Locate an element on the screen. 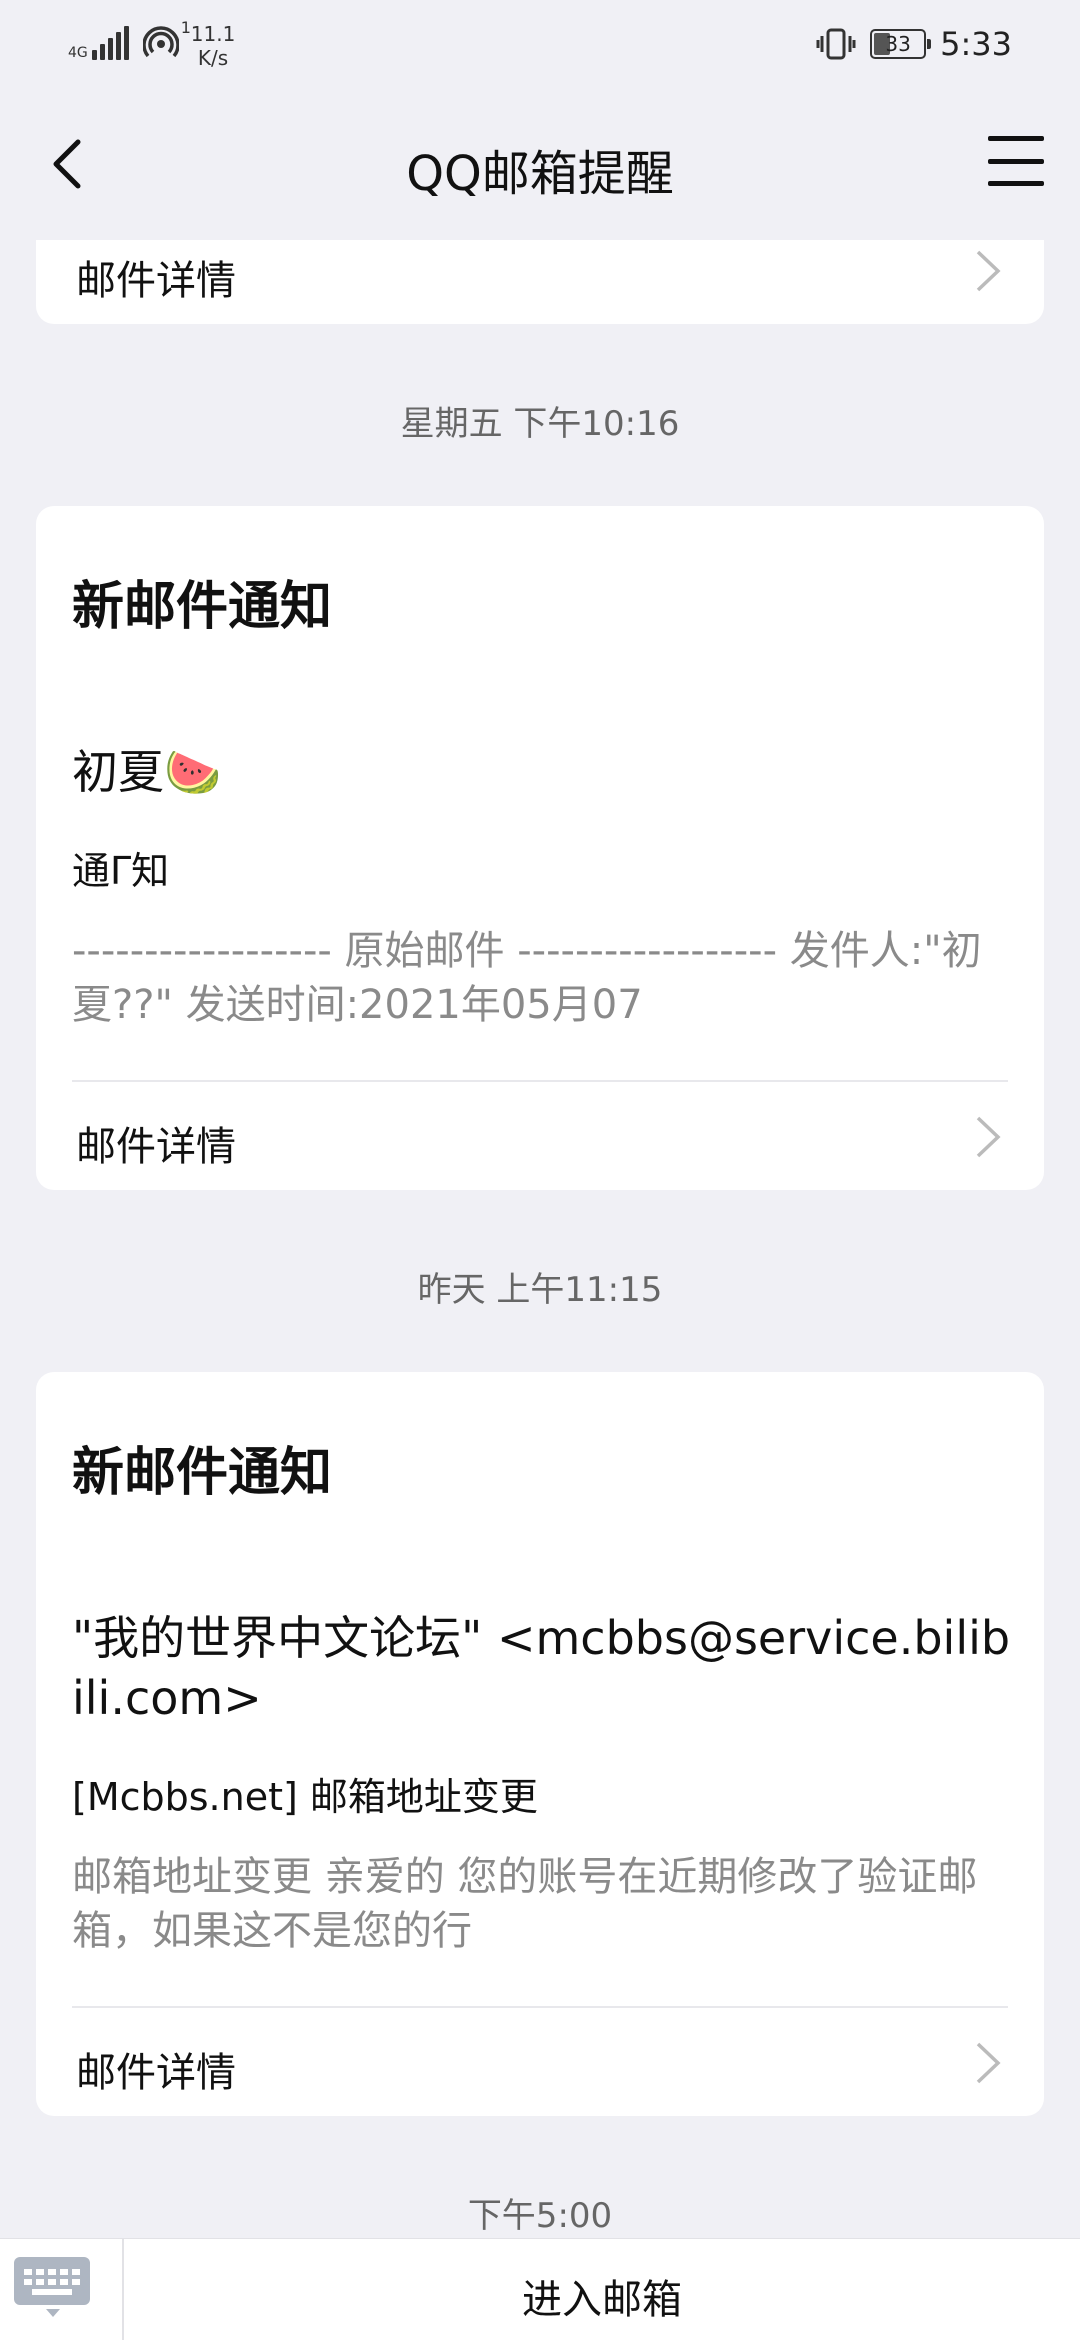  sim-index: 1 is located at coordinates (185, 27).